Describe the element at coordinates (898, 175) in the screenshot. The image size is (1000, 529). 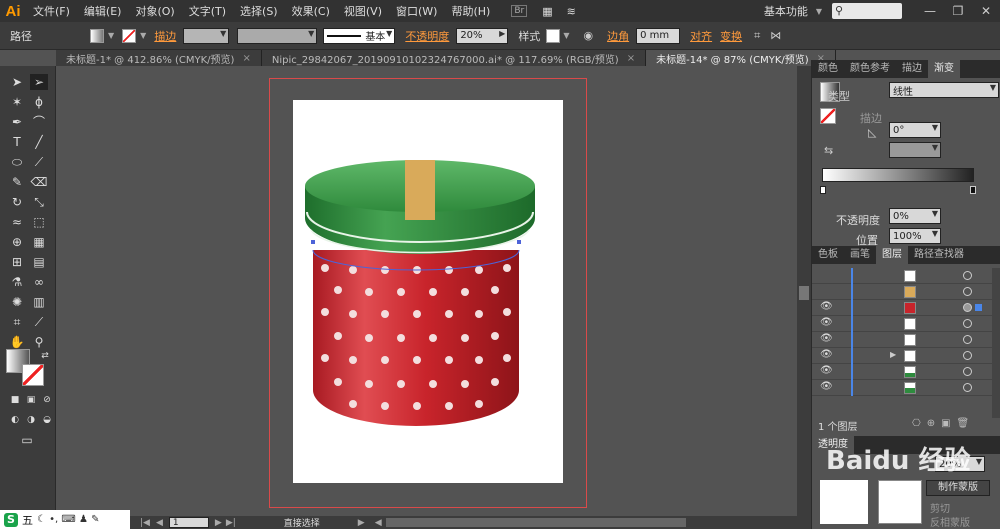
I see `gradient-slider` at that location.